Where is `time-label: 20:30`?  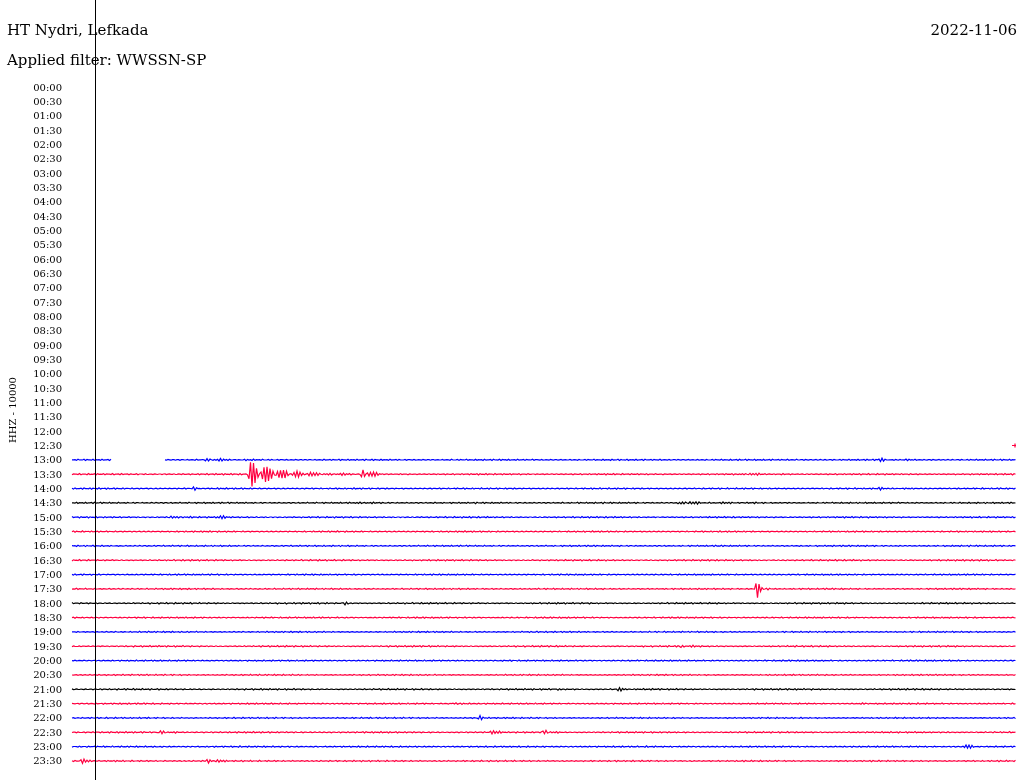
time-label: 20:30 is located at coordinates (47, 675).